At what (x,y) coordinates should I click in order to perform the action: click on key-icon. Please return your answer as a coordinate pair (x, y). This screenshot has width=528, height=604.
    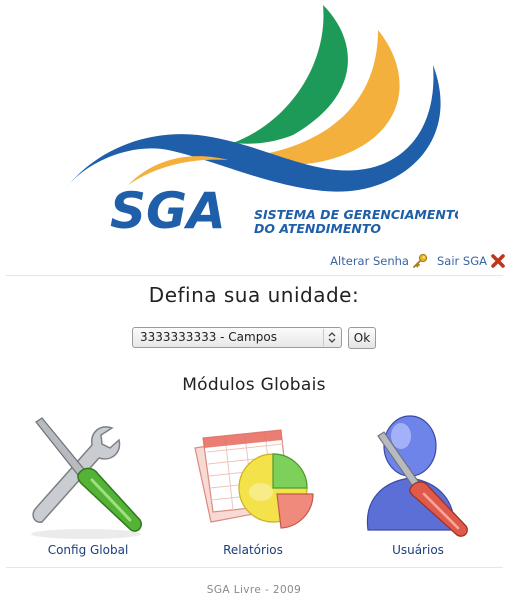
    Looking at the image, I should click on (420, 261).